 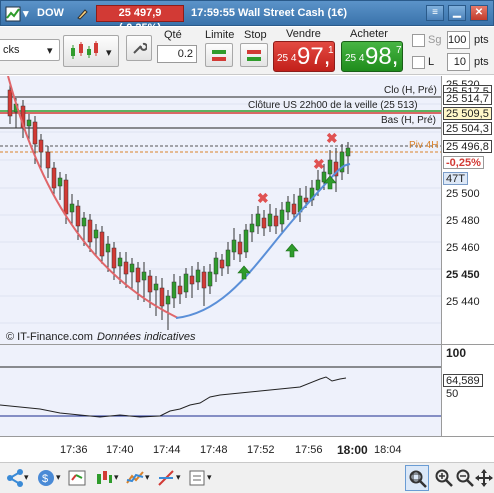 What do you see at coordinates (135, 478) in the screenshot?
I see `indicator-icon` at bounding box center [135, 478].